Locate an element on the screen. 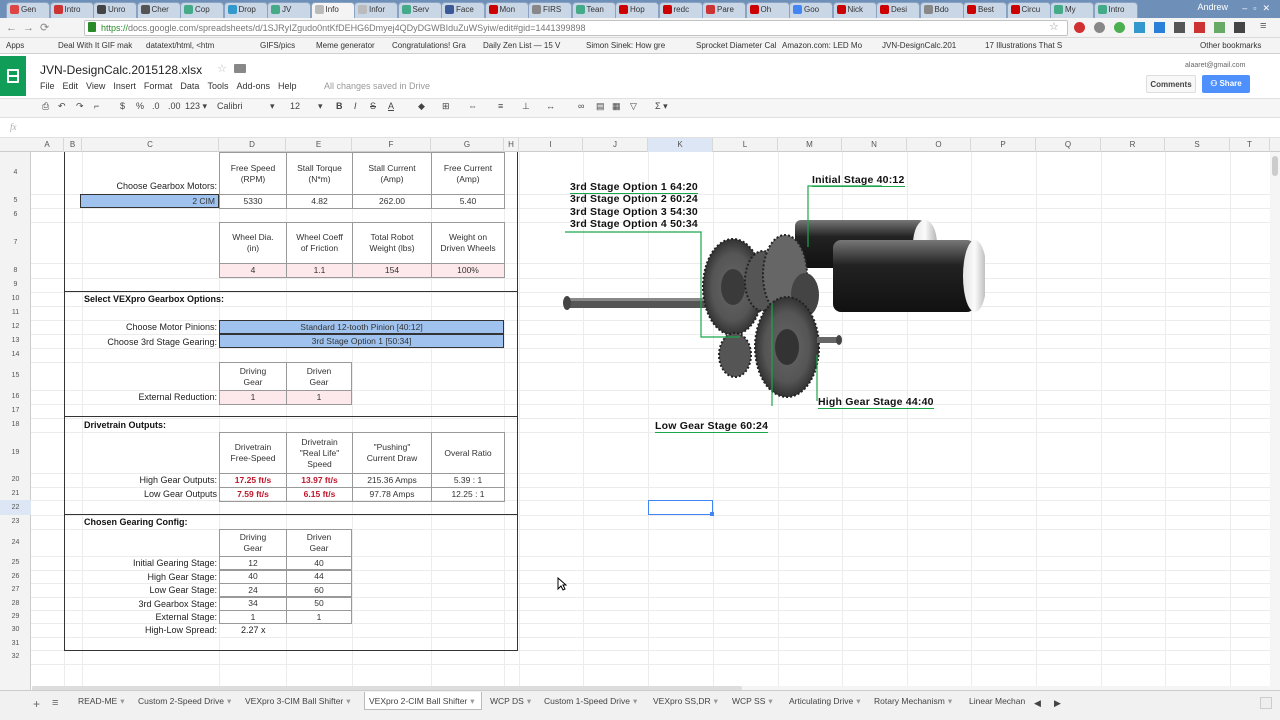  config-row-label: Low Gear Stage: is located at coordinates (183, 590).